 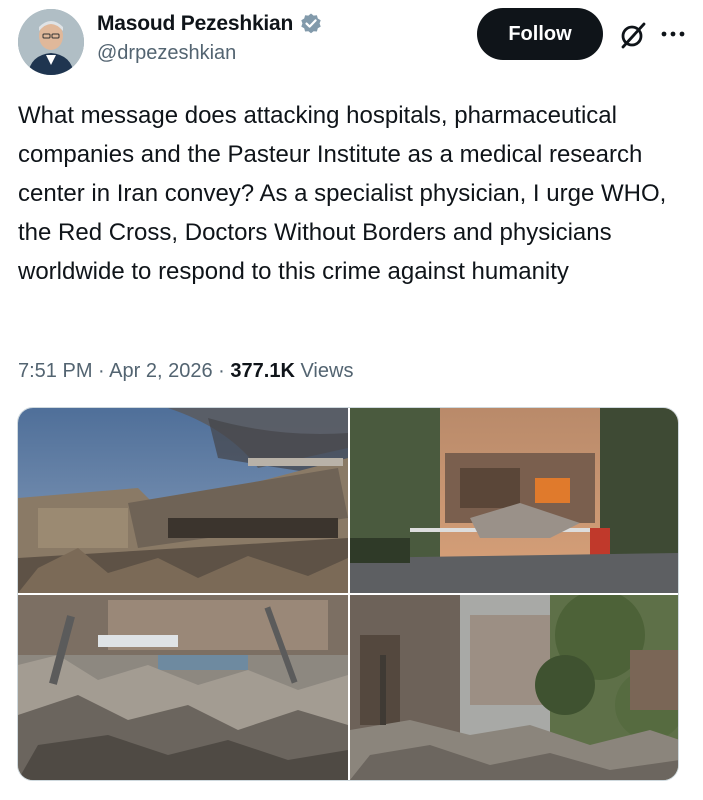 I want to click on tweet-date: Apr 2, 2026, so click(x=160, y=371).